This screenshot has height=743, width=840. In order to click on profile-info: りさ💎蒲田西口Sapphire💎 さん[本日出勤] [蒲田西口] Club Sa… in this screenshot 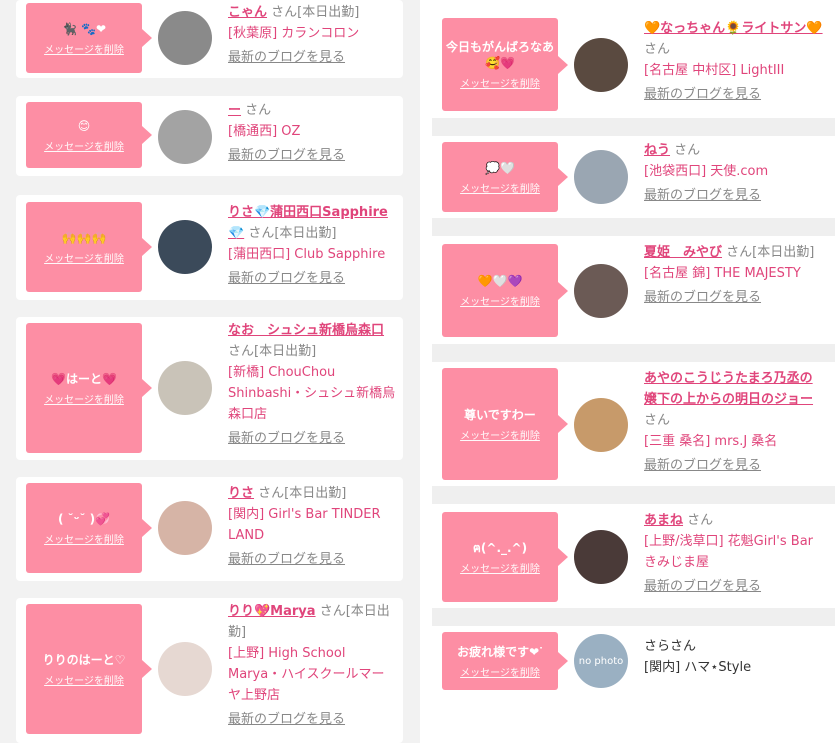, I will do `click(312, 245)`.